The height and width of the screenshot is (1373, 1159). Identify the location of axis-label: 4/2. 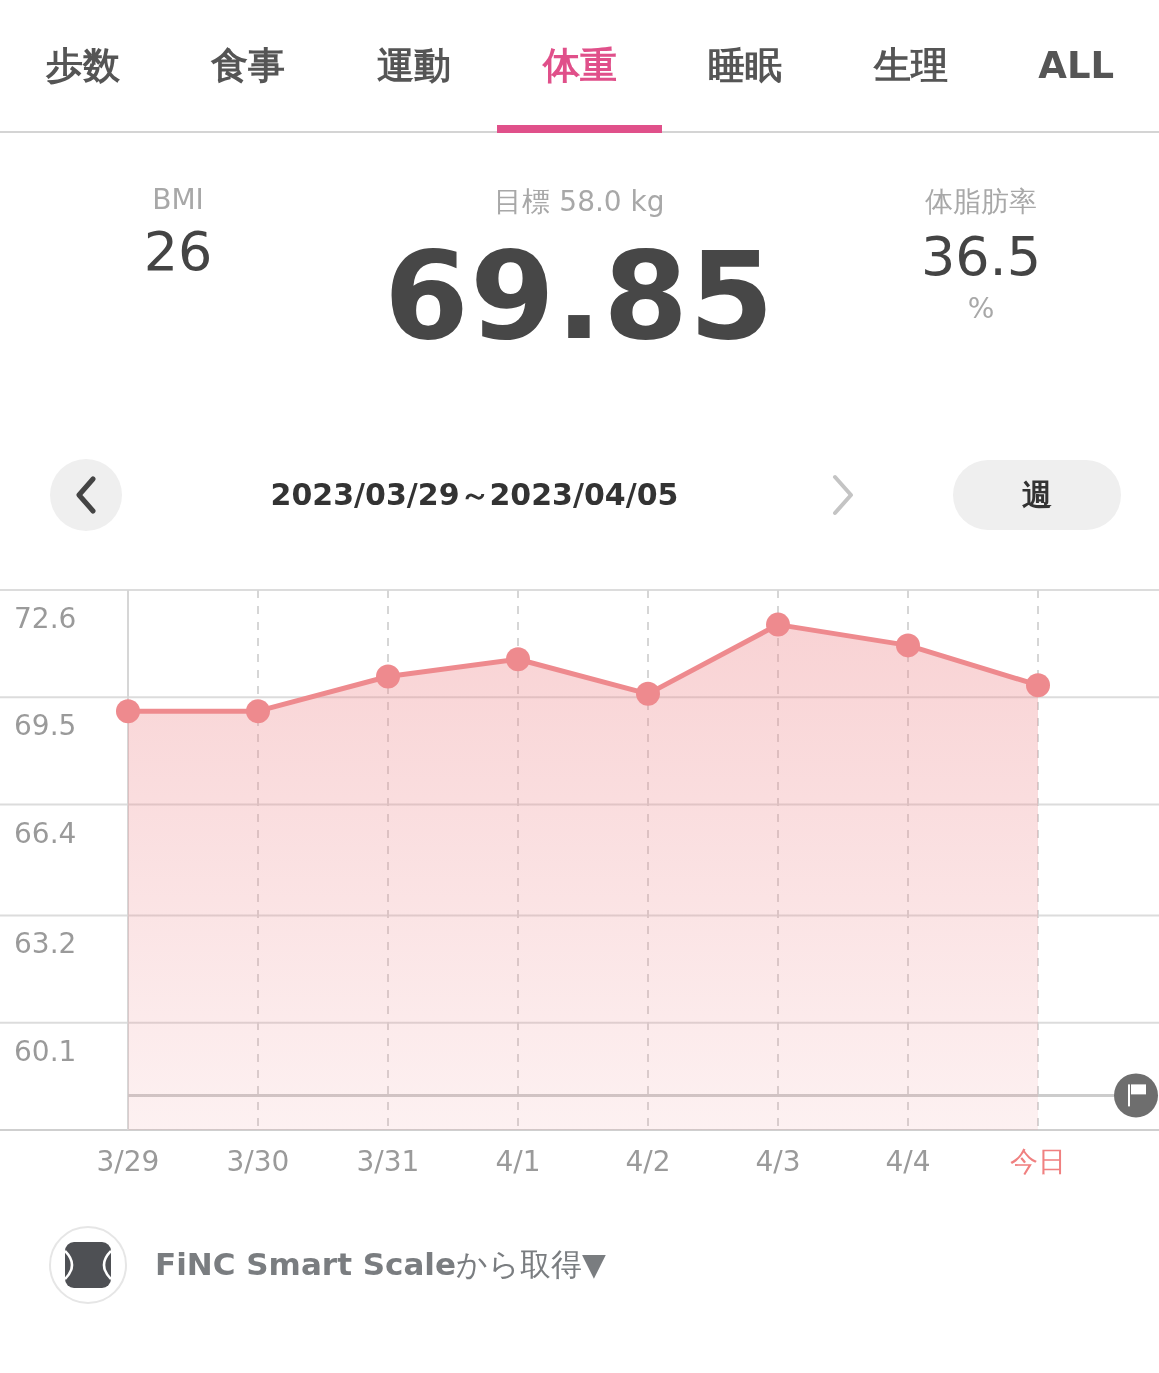
(648, 1161).